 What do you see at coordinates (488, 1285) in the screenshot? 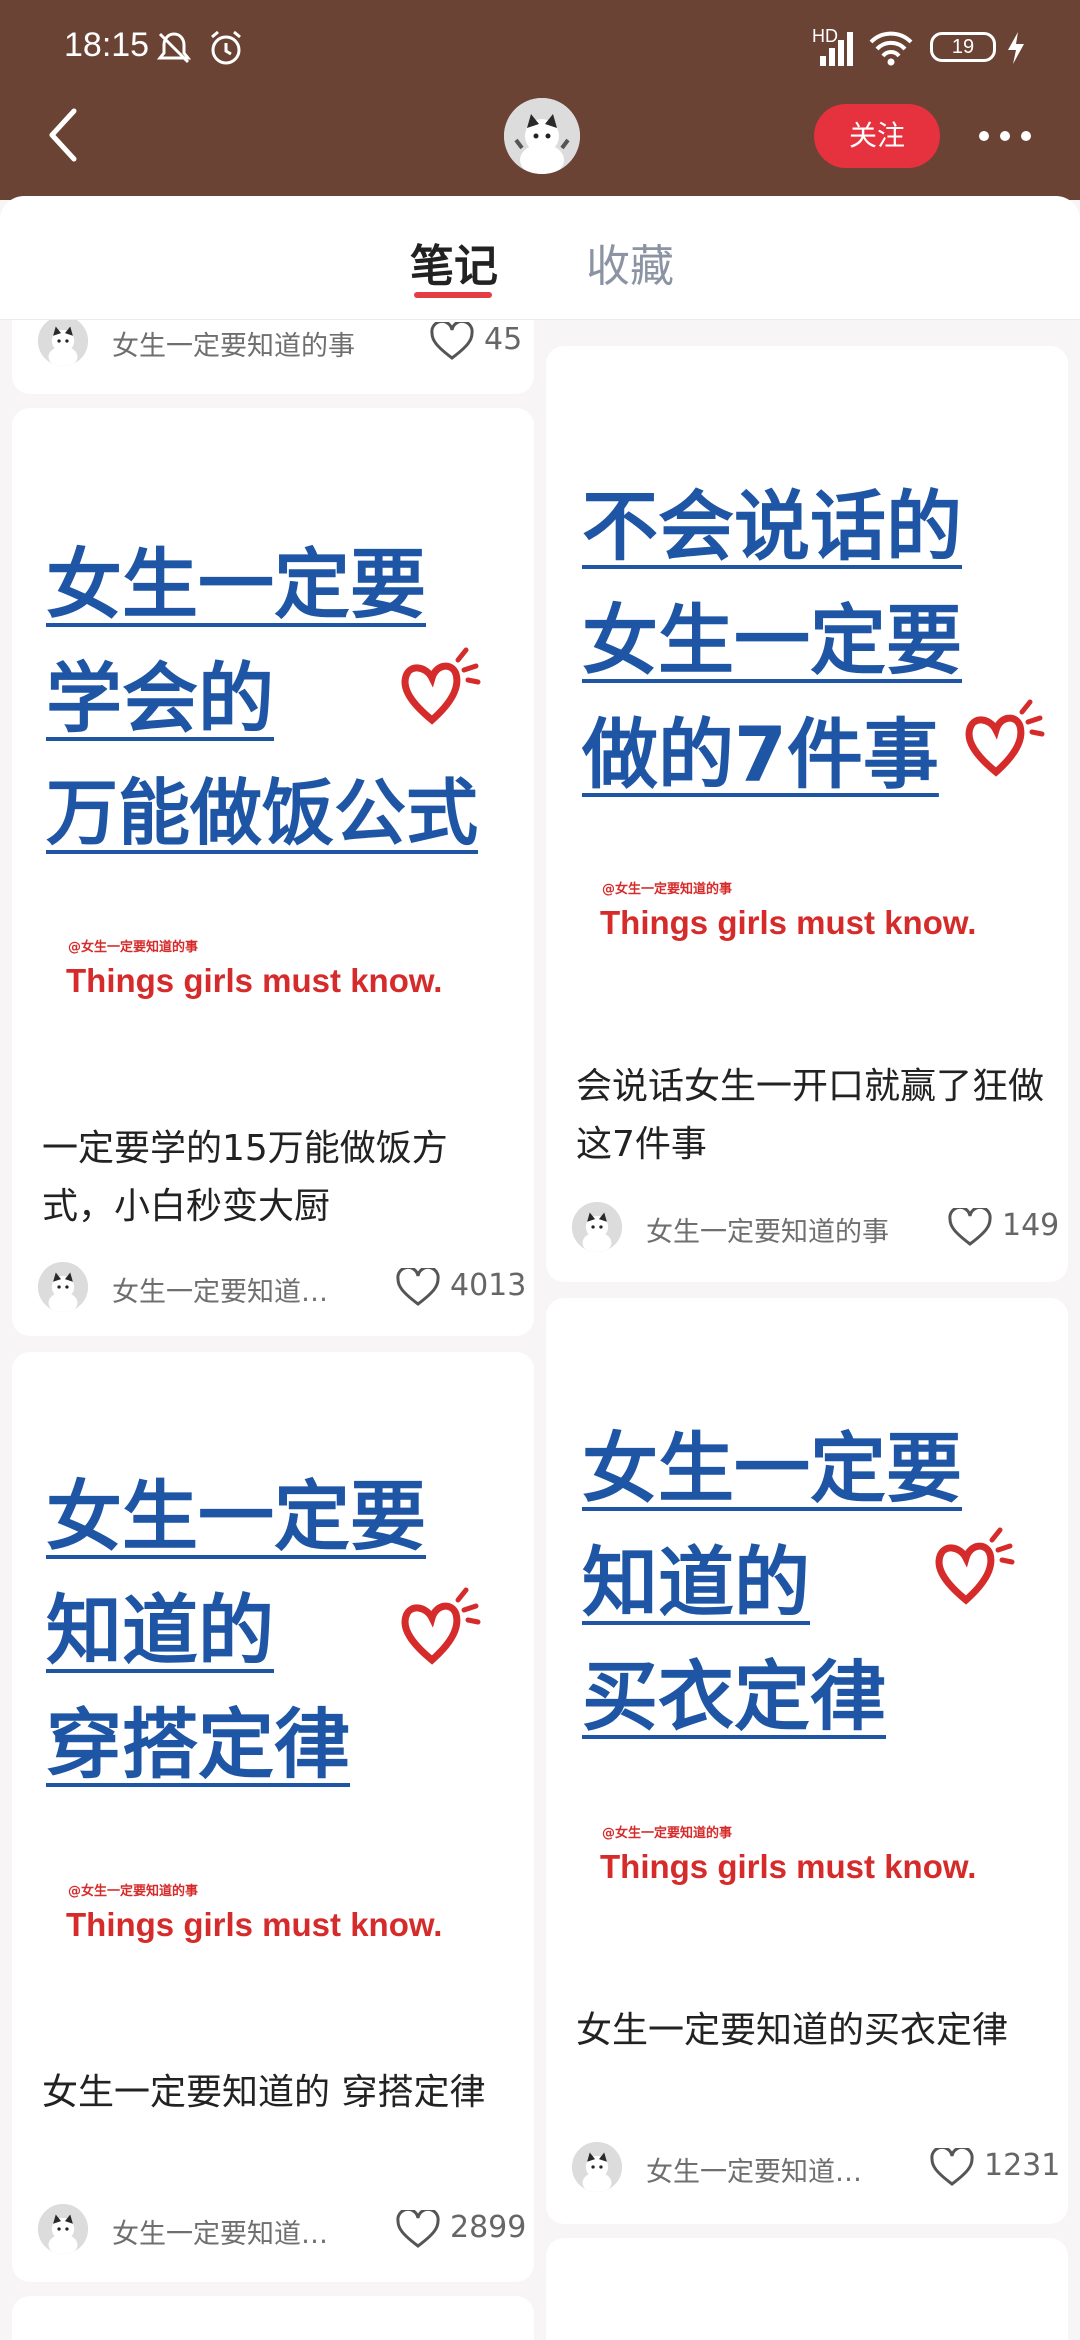
I see `like-count: 4013` at bounding box center [488, 1285].